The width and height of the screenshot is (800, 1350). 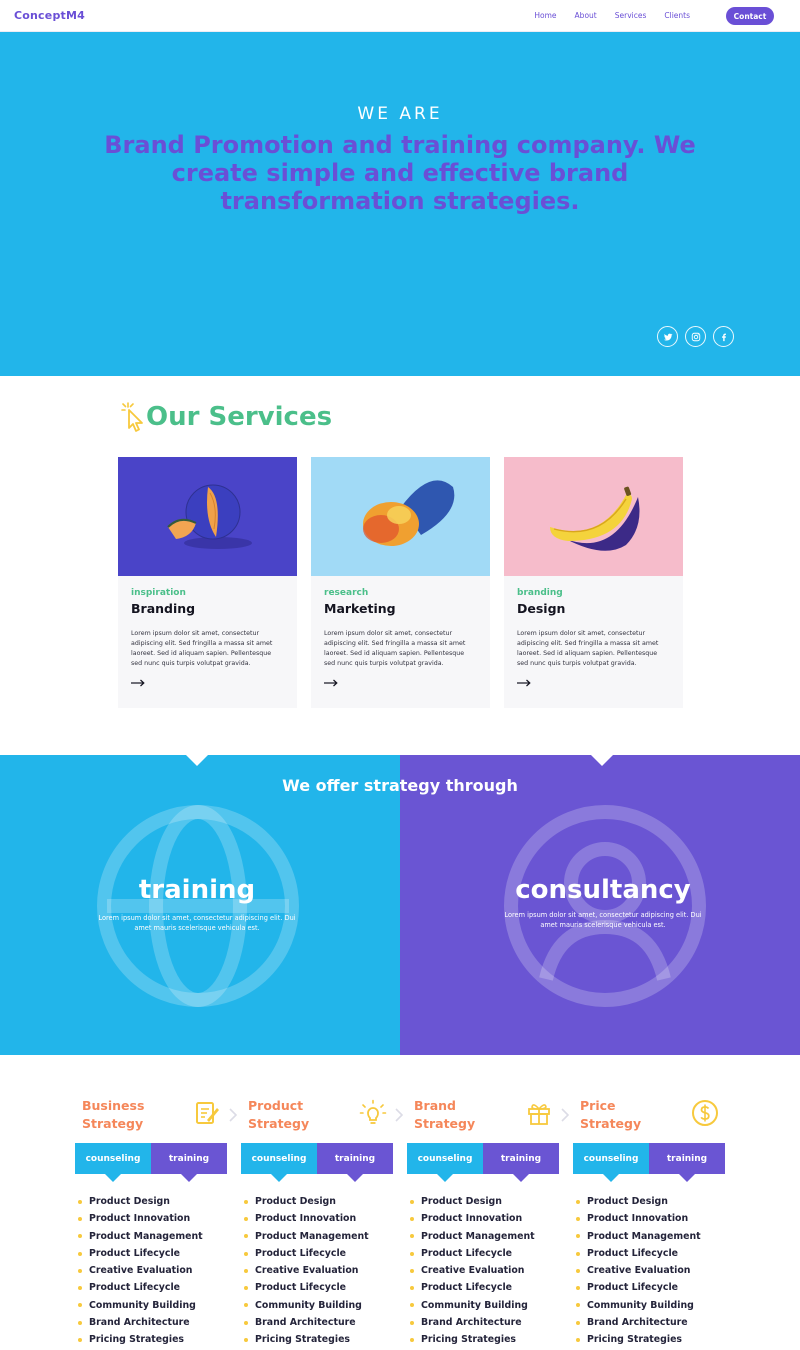 I want to click on card-image-mango, so click(x=400, y=516).